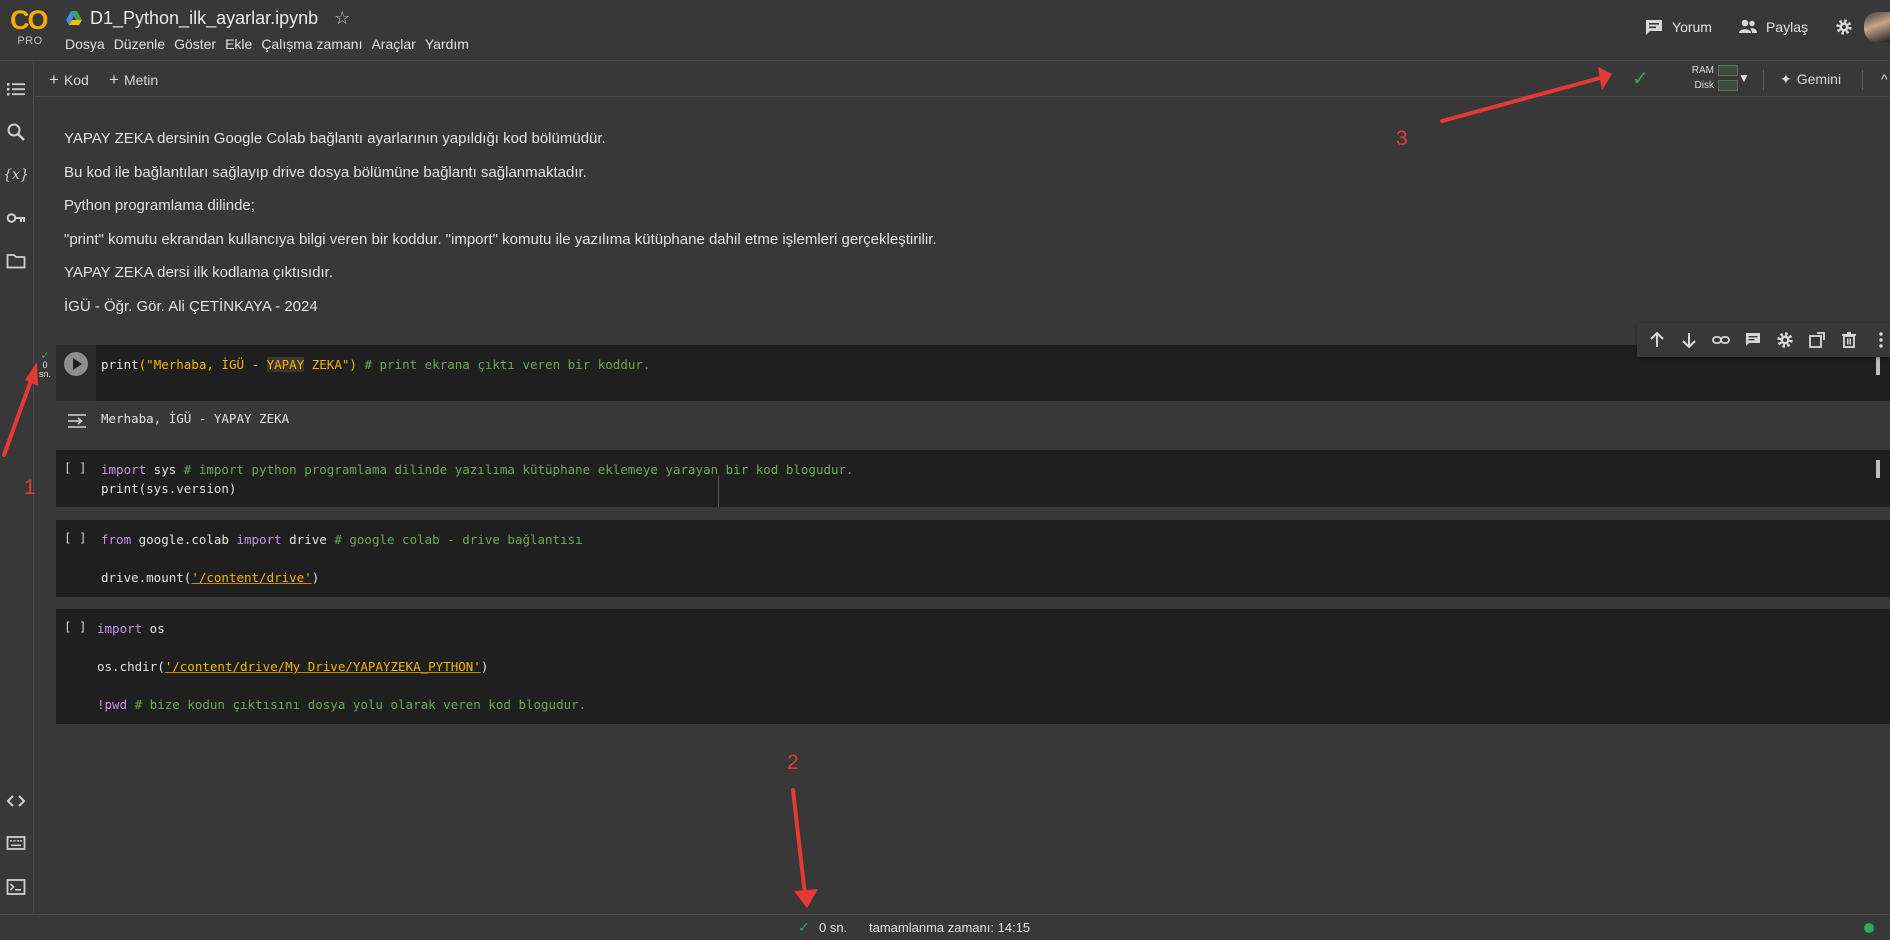  I want to click on user-avatar, so click(1877, 27).